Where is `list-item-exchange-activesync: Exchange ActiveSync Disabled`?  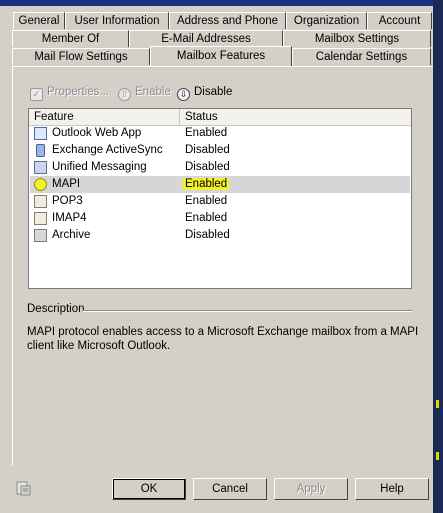
list-item-exchange-activesync: Exchange ActiveSync Disabled is located at coordinates (220, 150).